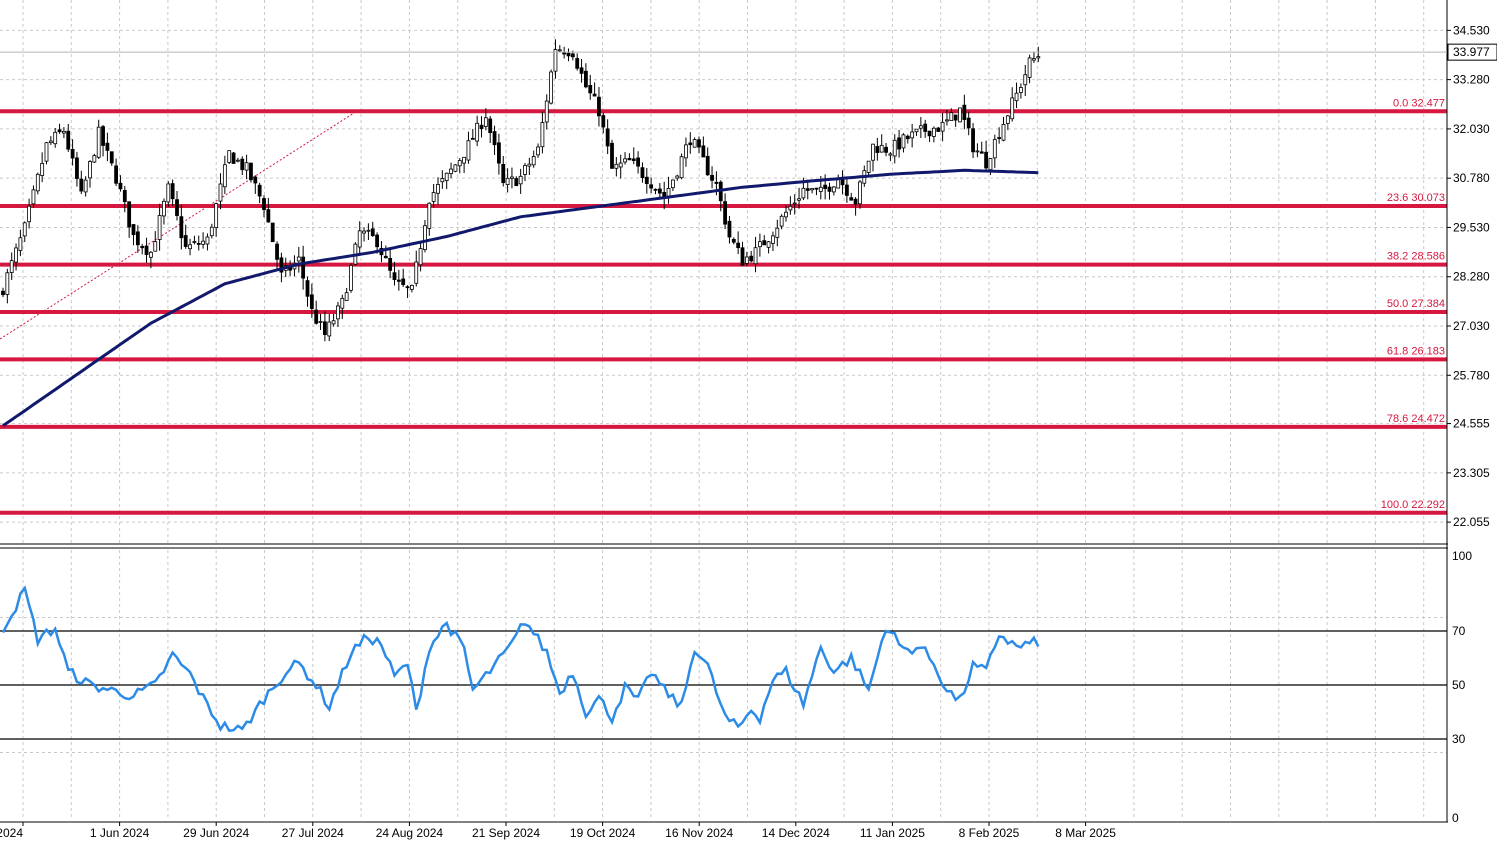  I want to click on current-price-label: 33.977, so click(1471, 52).